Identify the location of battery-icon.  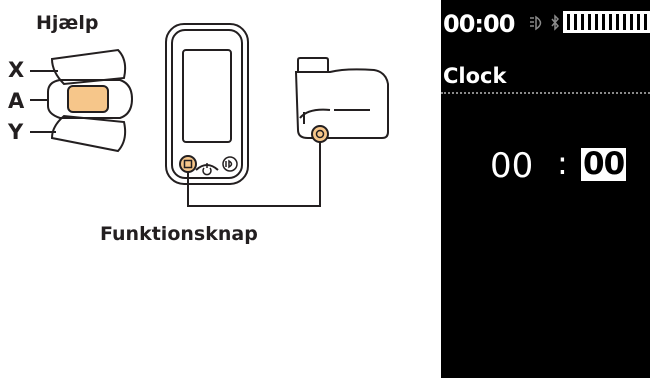
(606, 22).